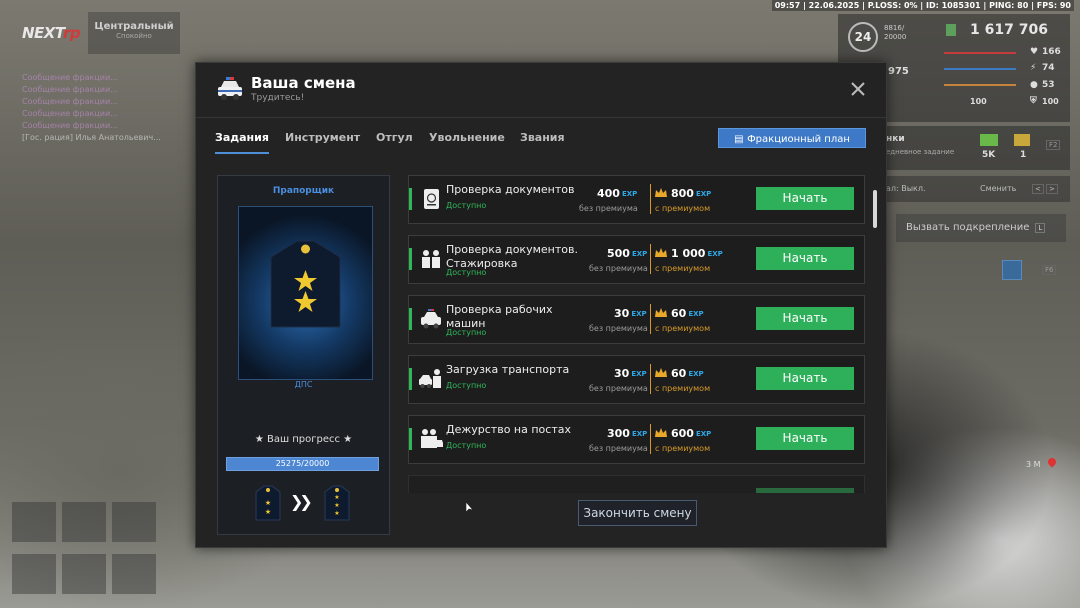 The height and width of the screenshot is (608, 1080). What do you see at coordinates (980, 69) in the screenshot?
I see `stamina-bar` at bounding box center [980, 69].